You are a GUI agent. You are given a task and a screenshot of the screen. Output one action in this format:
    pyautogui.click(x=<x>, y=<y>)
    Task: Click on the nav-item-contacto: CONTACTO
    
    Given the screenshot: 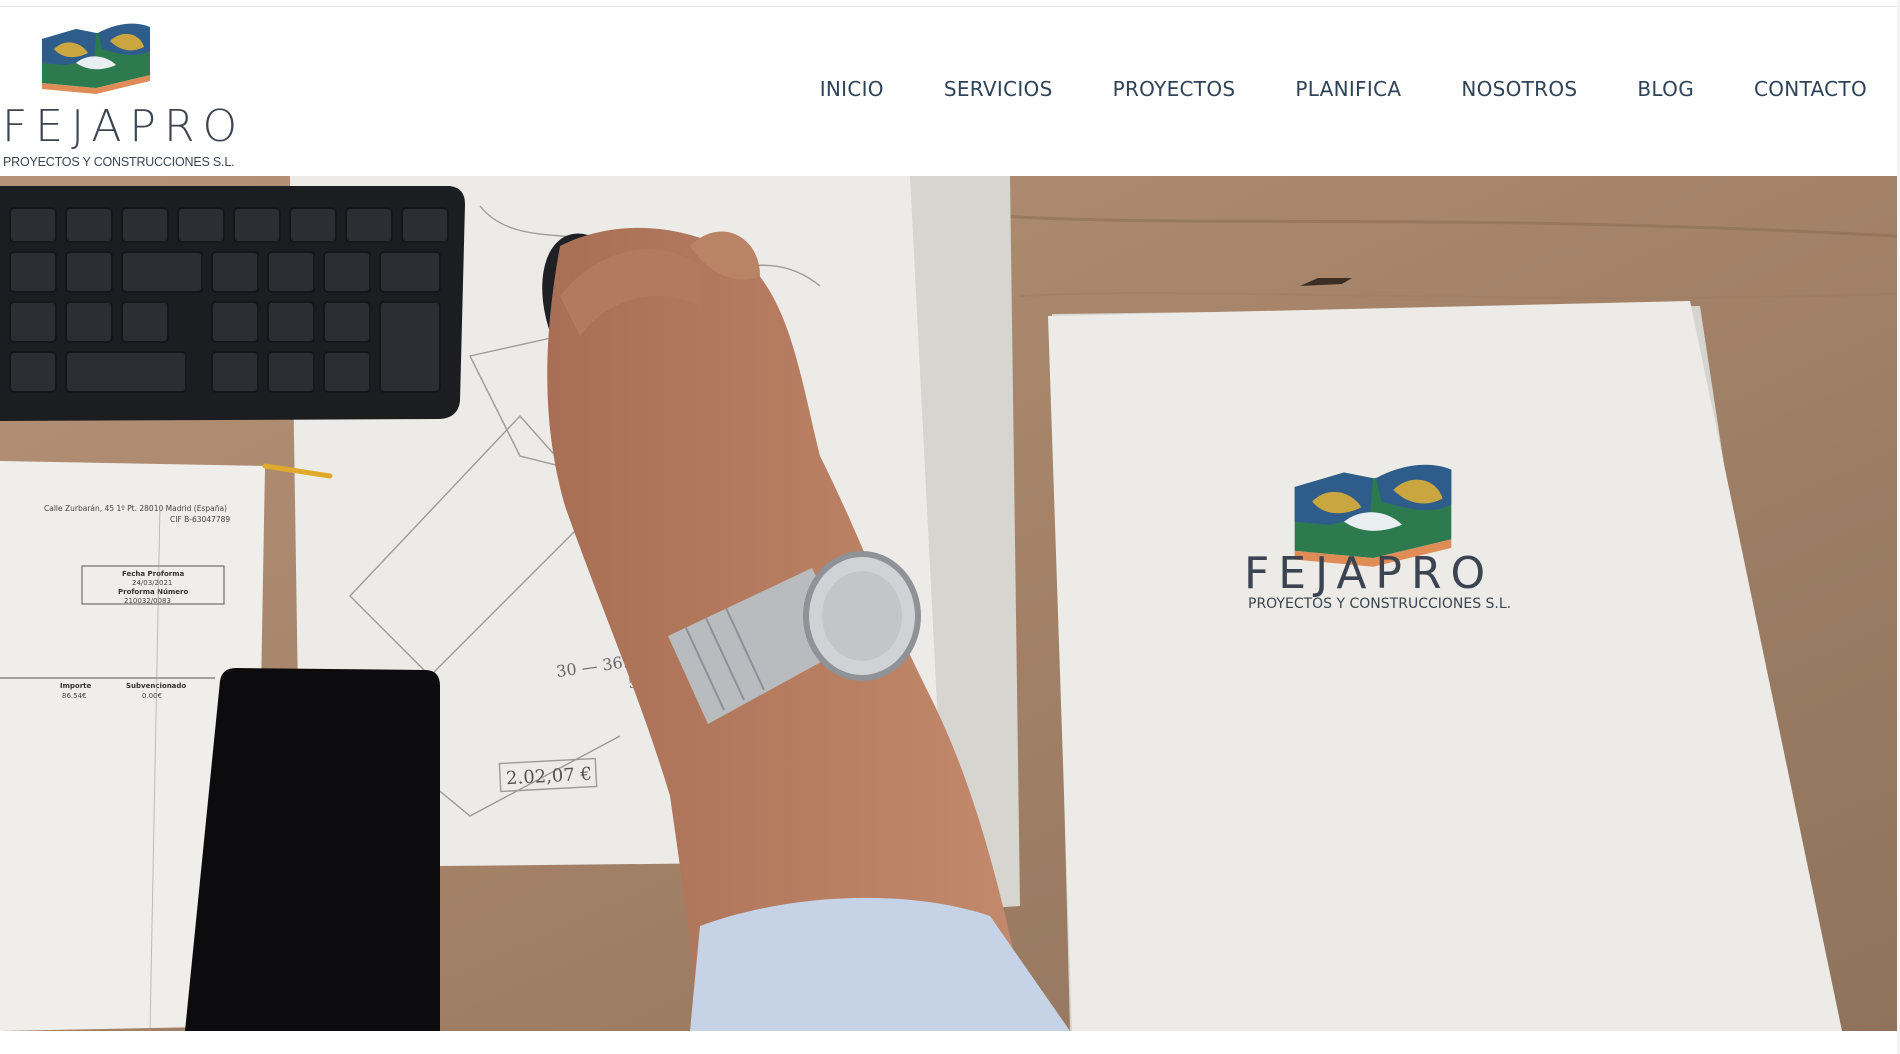 What is the action you would take?
    pyautogui.click(x=1810, y=89)
    